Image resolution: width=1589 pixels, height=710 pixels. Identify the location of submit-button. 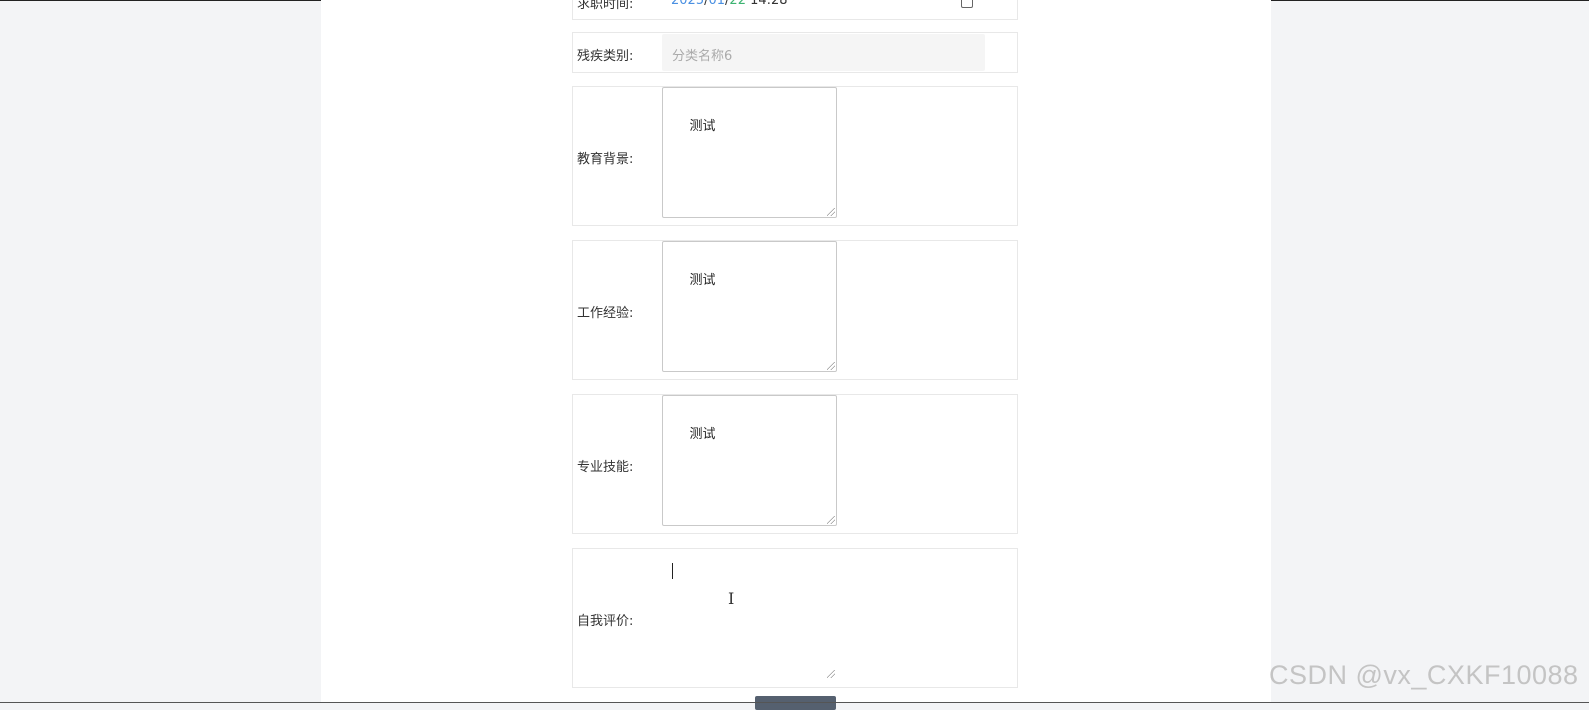
(795, 703).